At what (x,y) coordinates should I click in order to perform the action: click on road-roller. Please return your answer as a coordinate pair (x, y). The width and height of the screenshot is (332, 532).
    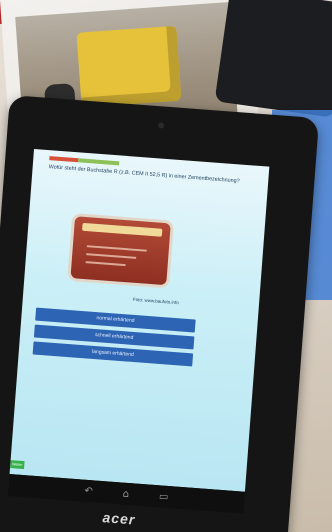
    Looking at the image, I should click on (129, 66).